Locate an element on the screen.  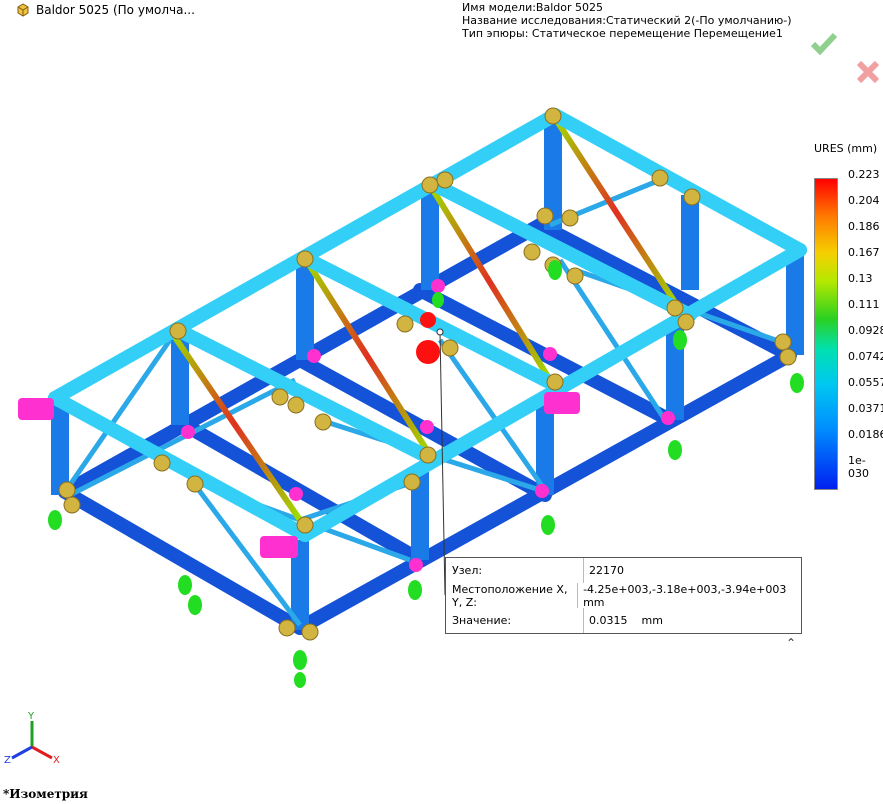
probe-value-unit: mm is located at coordinates (652, 620).